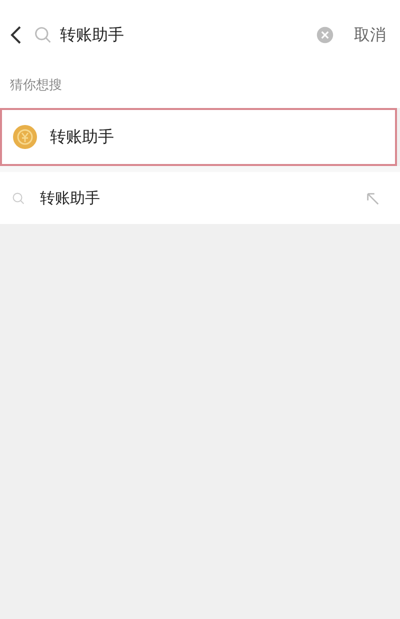 This screenshot has width=400, height=619. I want to click on search-history-item: 转账助手, so click(200, 198).